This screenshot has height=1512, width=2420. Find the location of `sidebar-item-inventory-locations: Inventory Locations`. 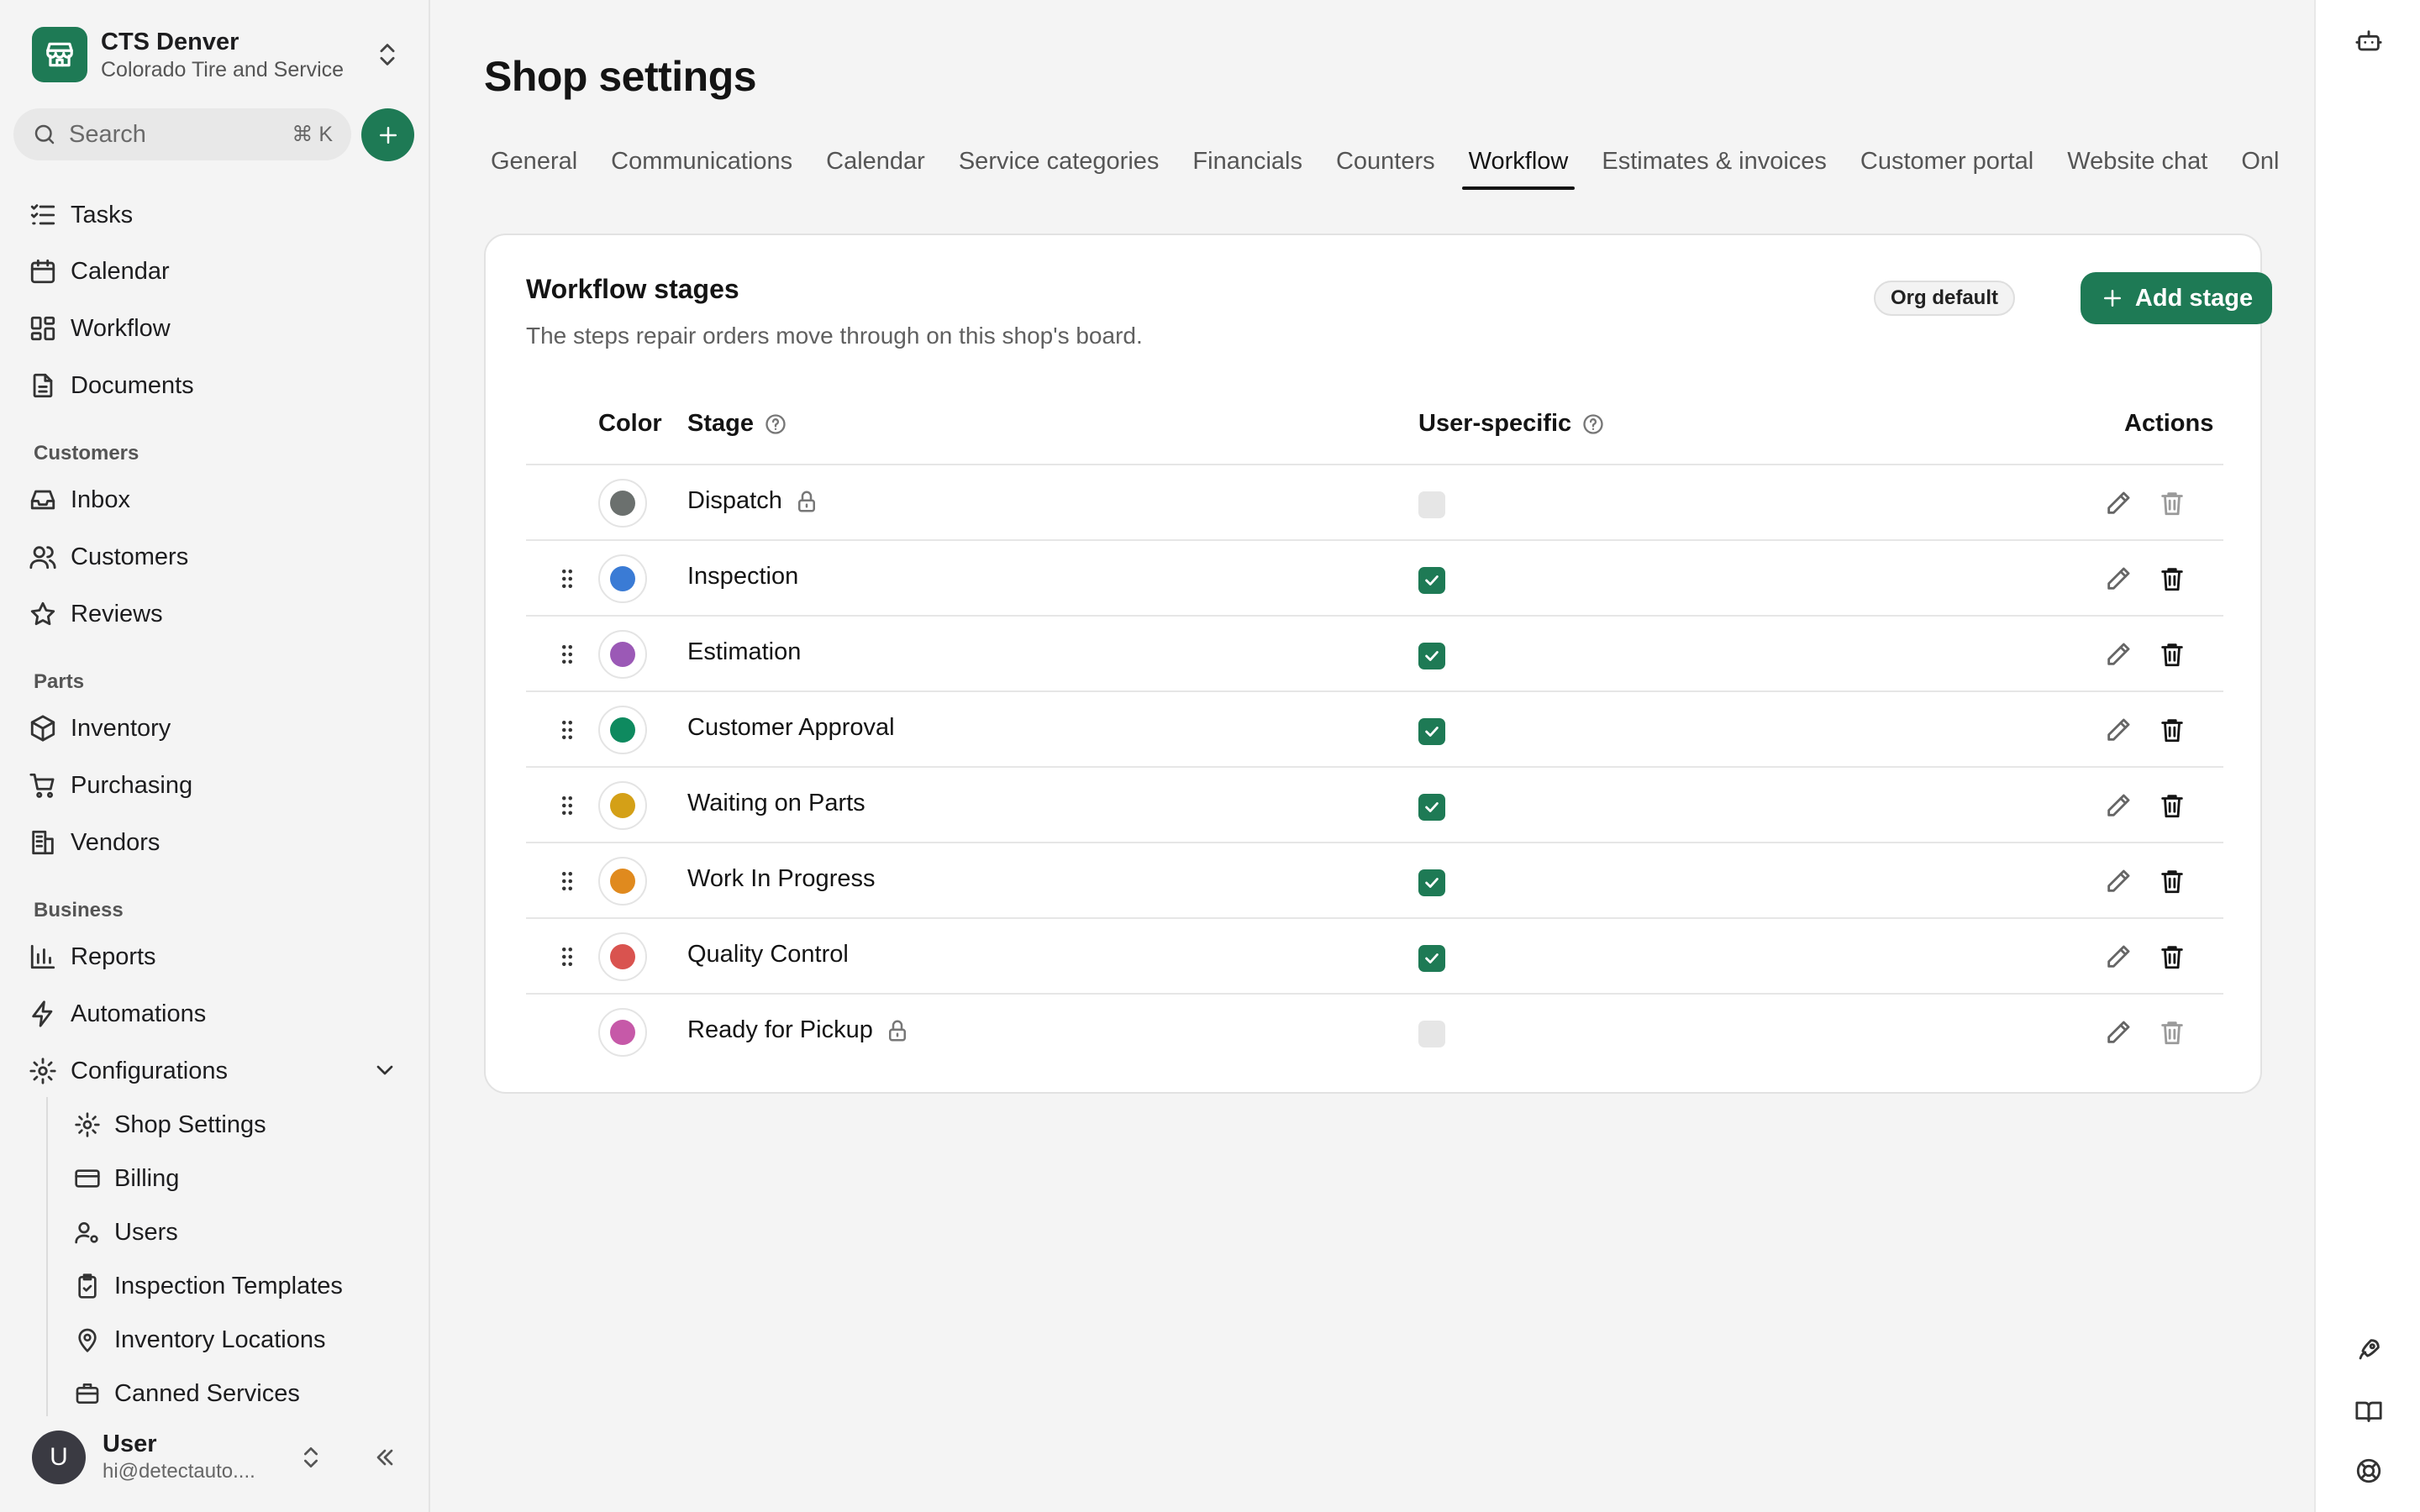

sidebar-item-inventory-locations: Inventory Locations is located at coordinates (199, 1340).